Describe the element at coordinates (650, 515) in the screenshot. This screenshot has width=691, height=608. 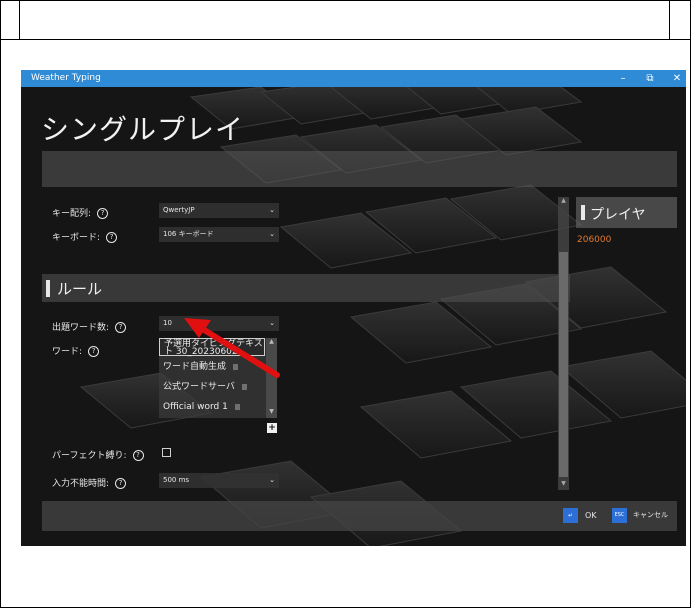
I see `cancel-button: キャンセル` at that location.